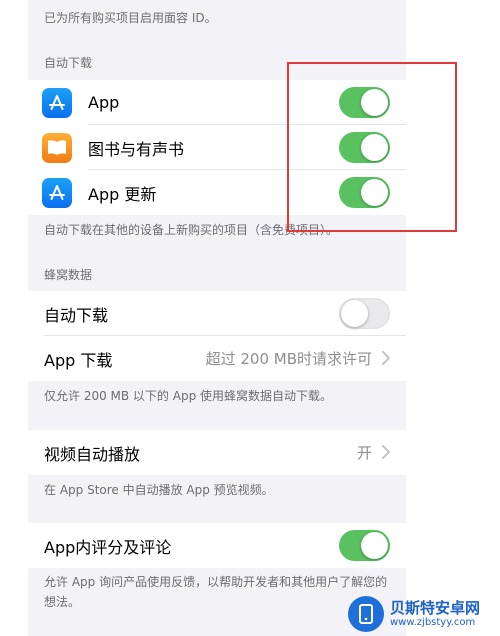 Image resolution: width=500 pixels, height=636 pixels. Describe the element at coordinates (57, 148) in the screenshot. I see `books-icon` at that location.